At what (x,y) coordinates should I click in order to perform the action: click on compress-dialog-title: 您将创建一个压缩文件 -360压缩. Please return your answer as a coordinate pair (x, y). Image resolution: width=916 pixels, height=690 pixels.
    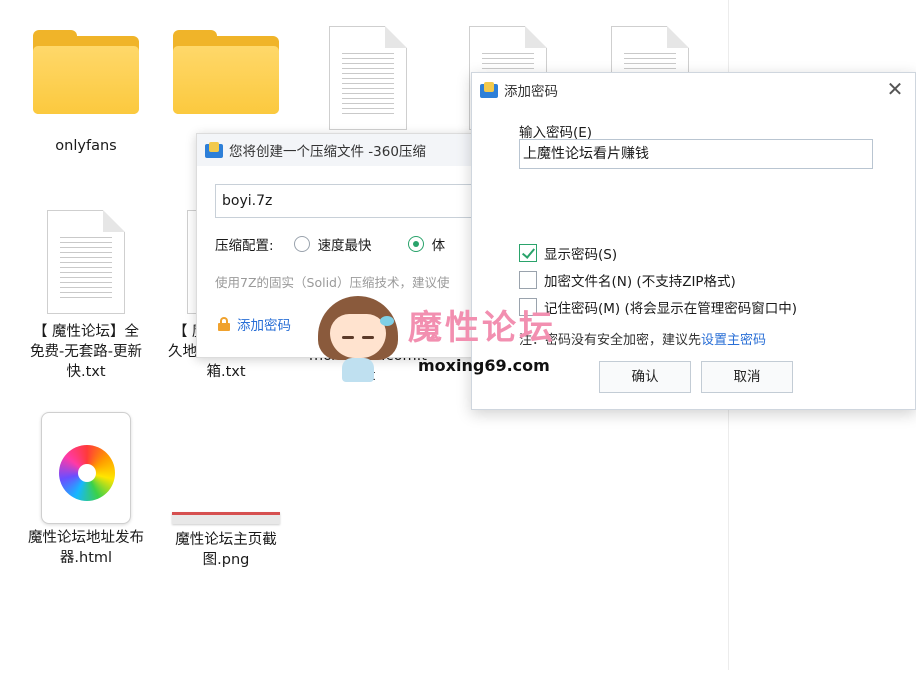
    Looking at the image, I should click on (327, 152).